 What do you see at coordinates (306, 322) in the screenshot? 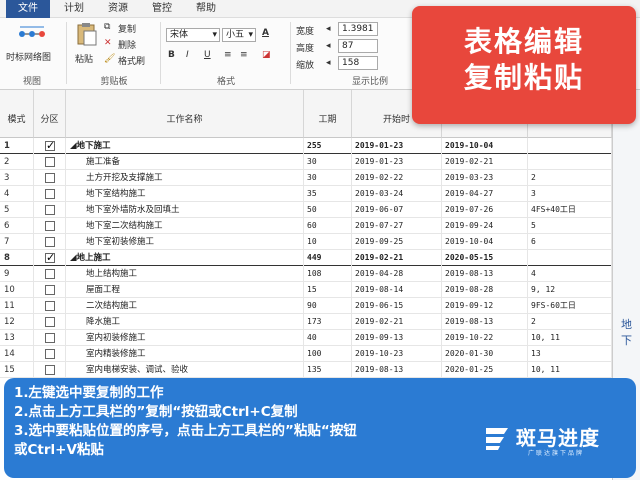
I see `table-row: 12 降水施工 173 2019-02-21 2019-08-13 2` at bounding box center [306, 322].